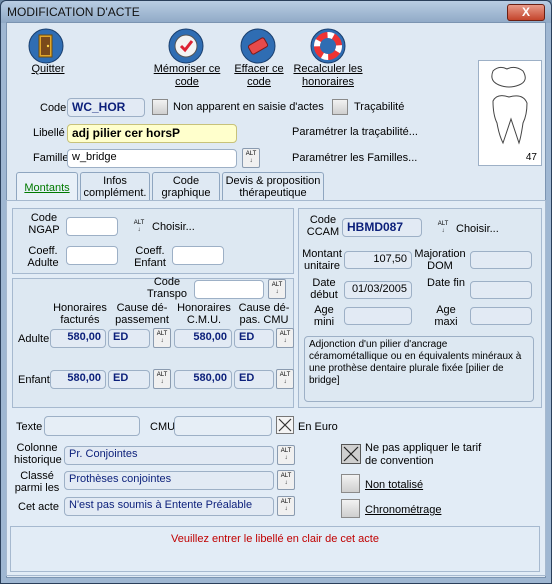 The image size is (552, 584). What do you see at coordinates (129, 338) in the screenshot?
I see `adulte-cause-field: ED` at bounding box center [129, 338].